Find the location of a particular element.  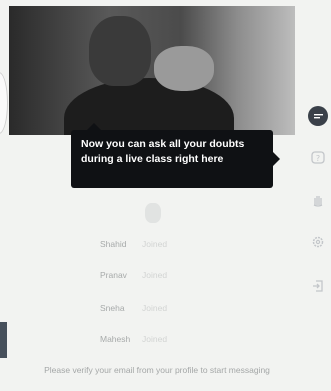

presenter-head is located at coordinates (120, 51).